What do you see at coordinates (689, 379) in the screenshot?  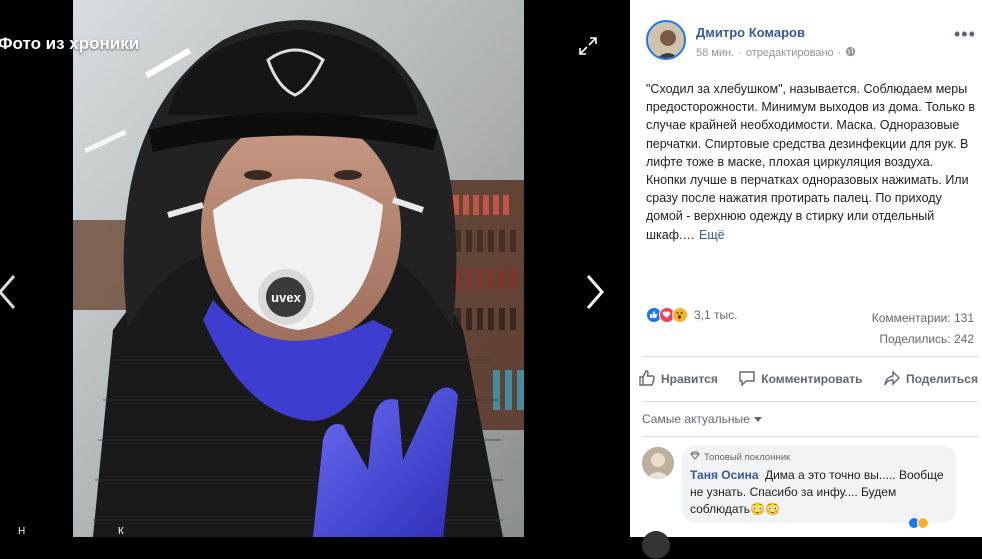 I see `like-label: Нравится` at bounding box center [689, 379].